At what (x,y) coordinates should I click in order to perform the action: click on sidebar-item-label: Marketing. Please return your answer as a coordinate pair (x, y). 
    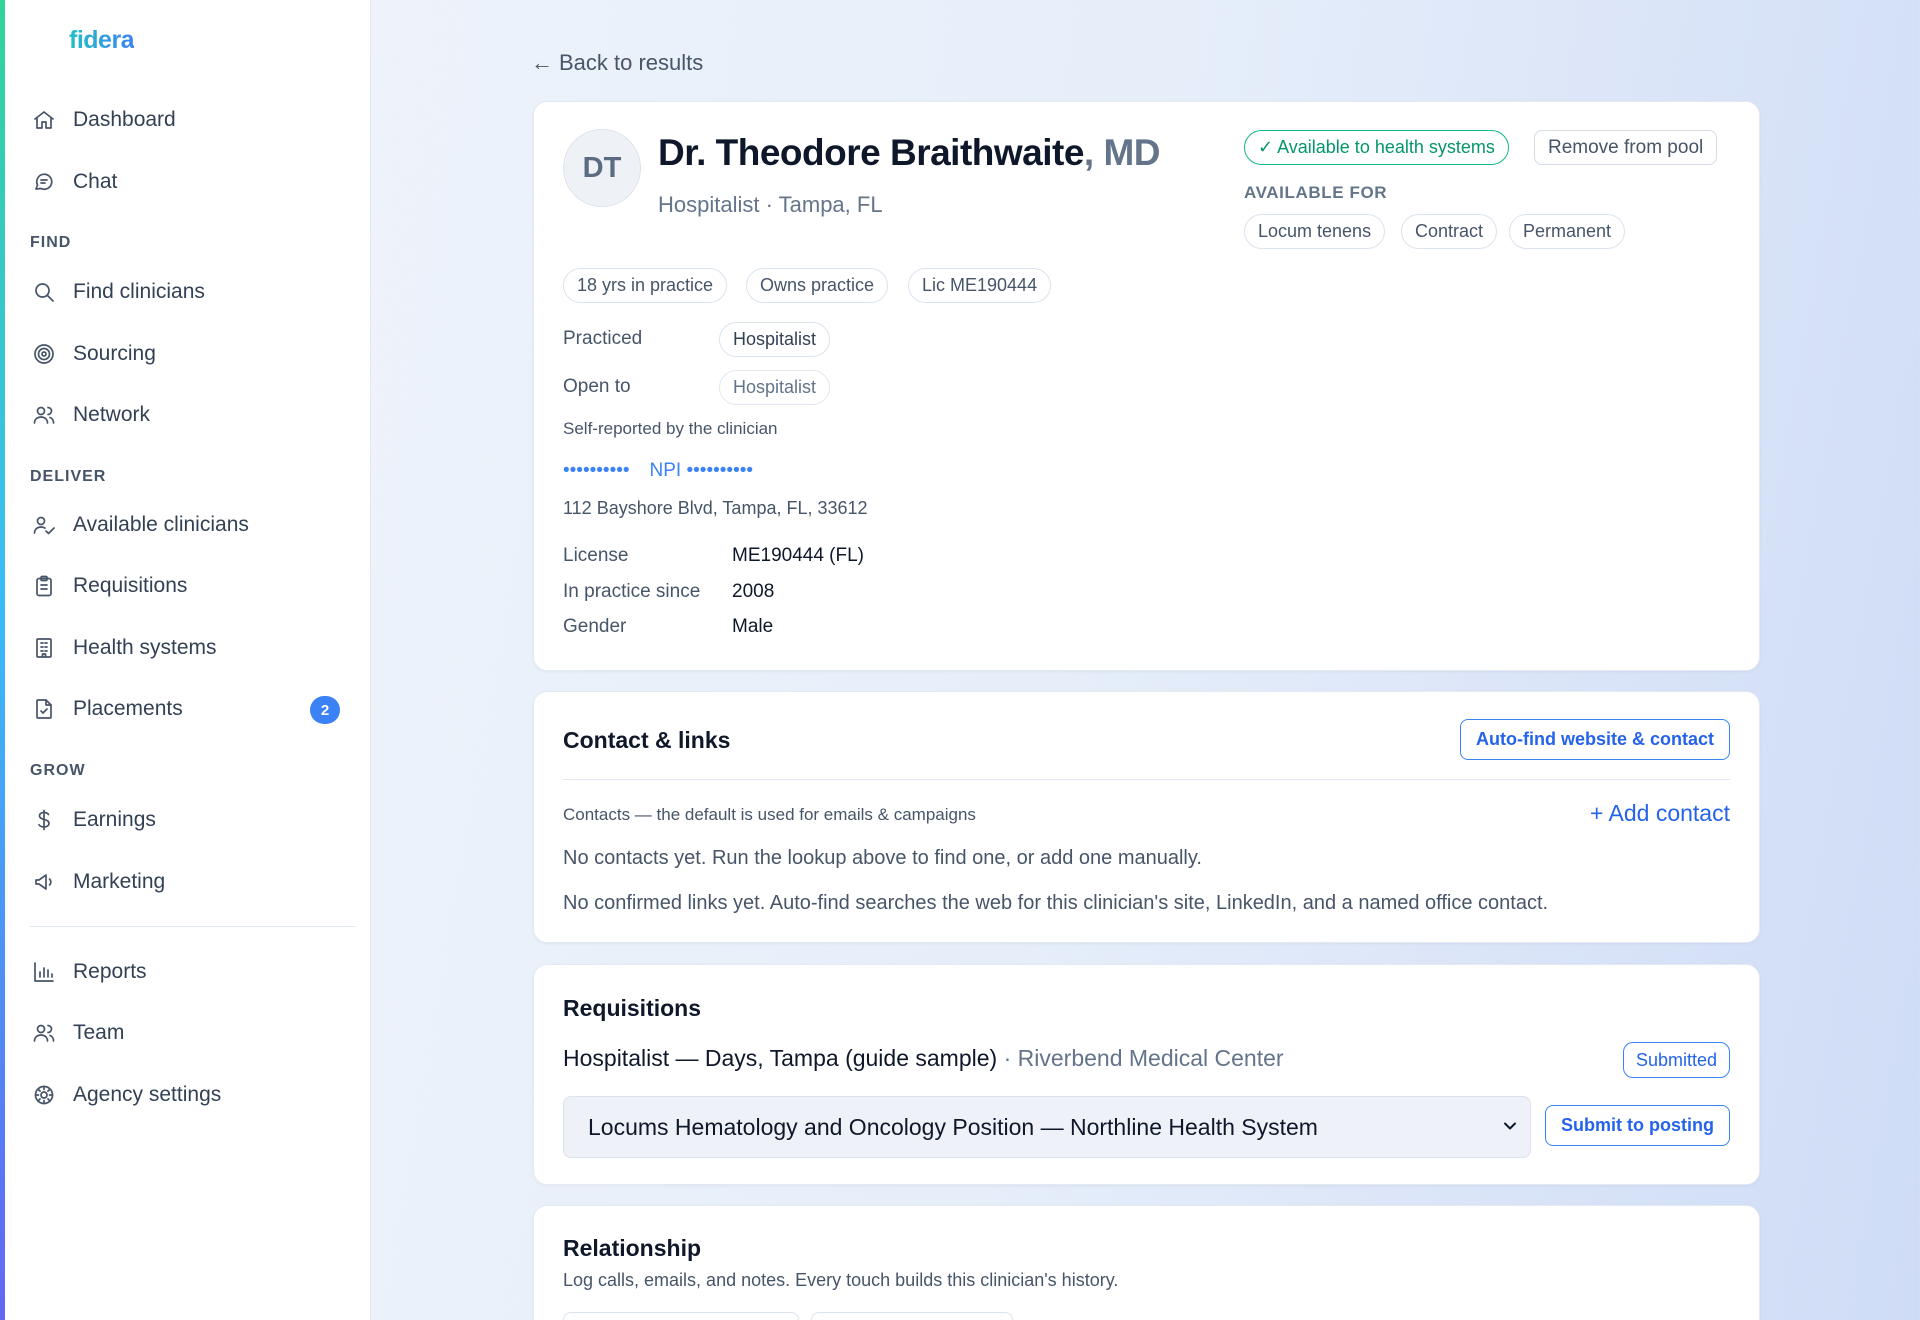
    Looking at the image, I should click on (119, 881).